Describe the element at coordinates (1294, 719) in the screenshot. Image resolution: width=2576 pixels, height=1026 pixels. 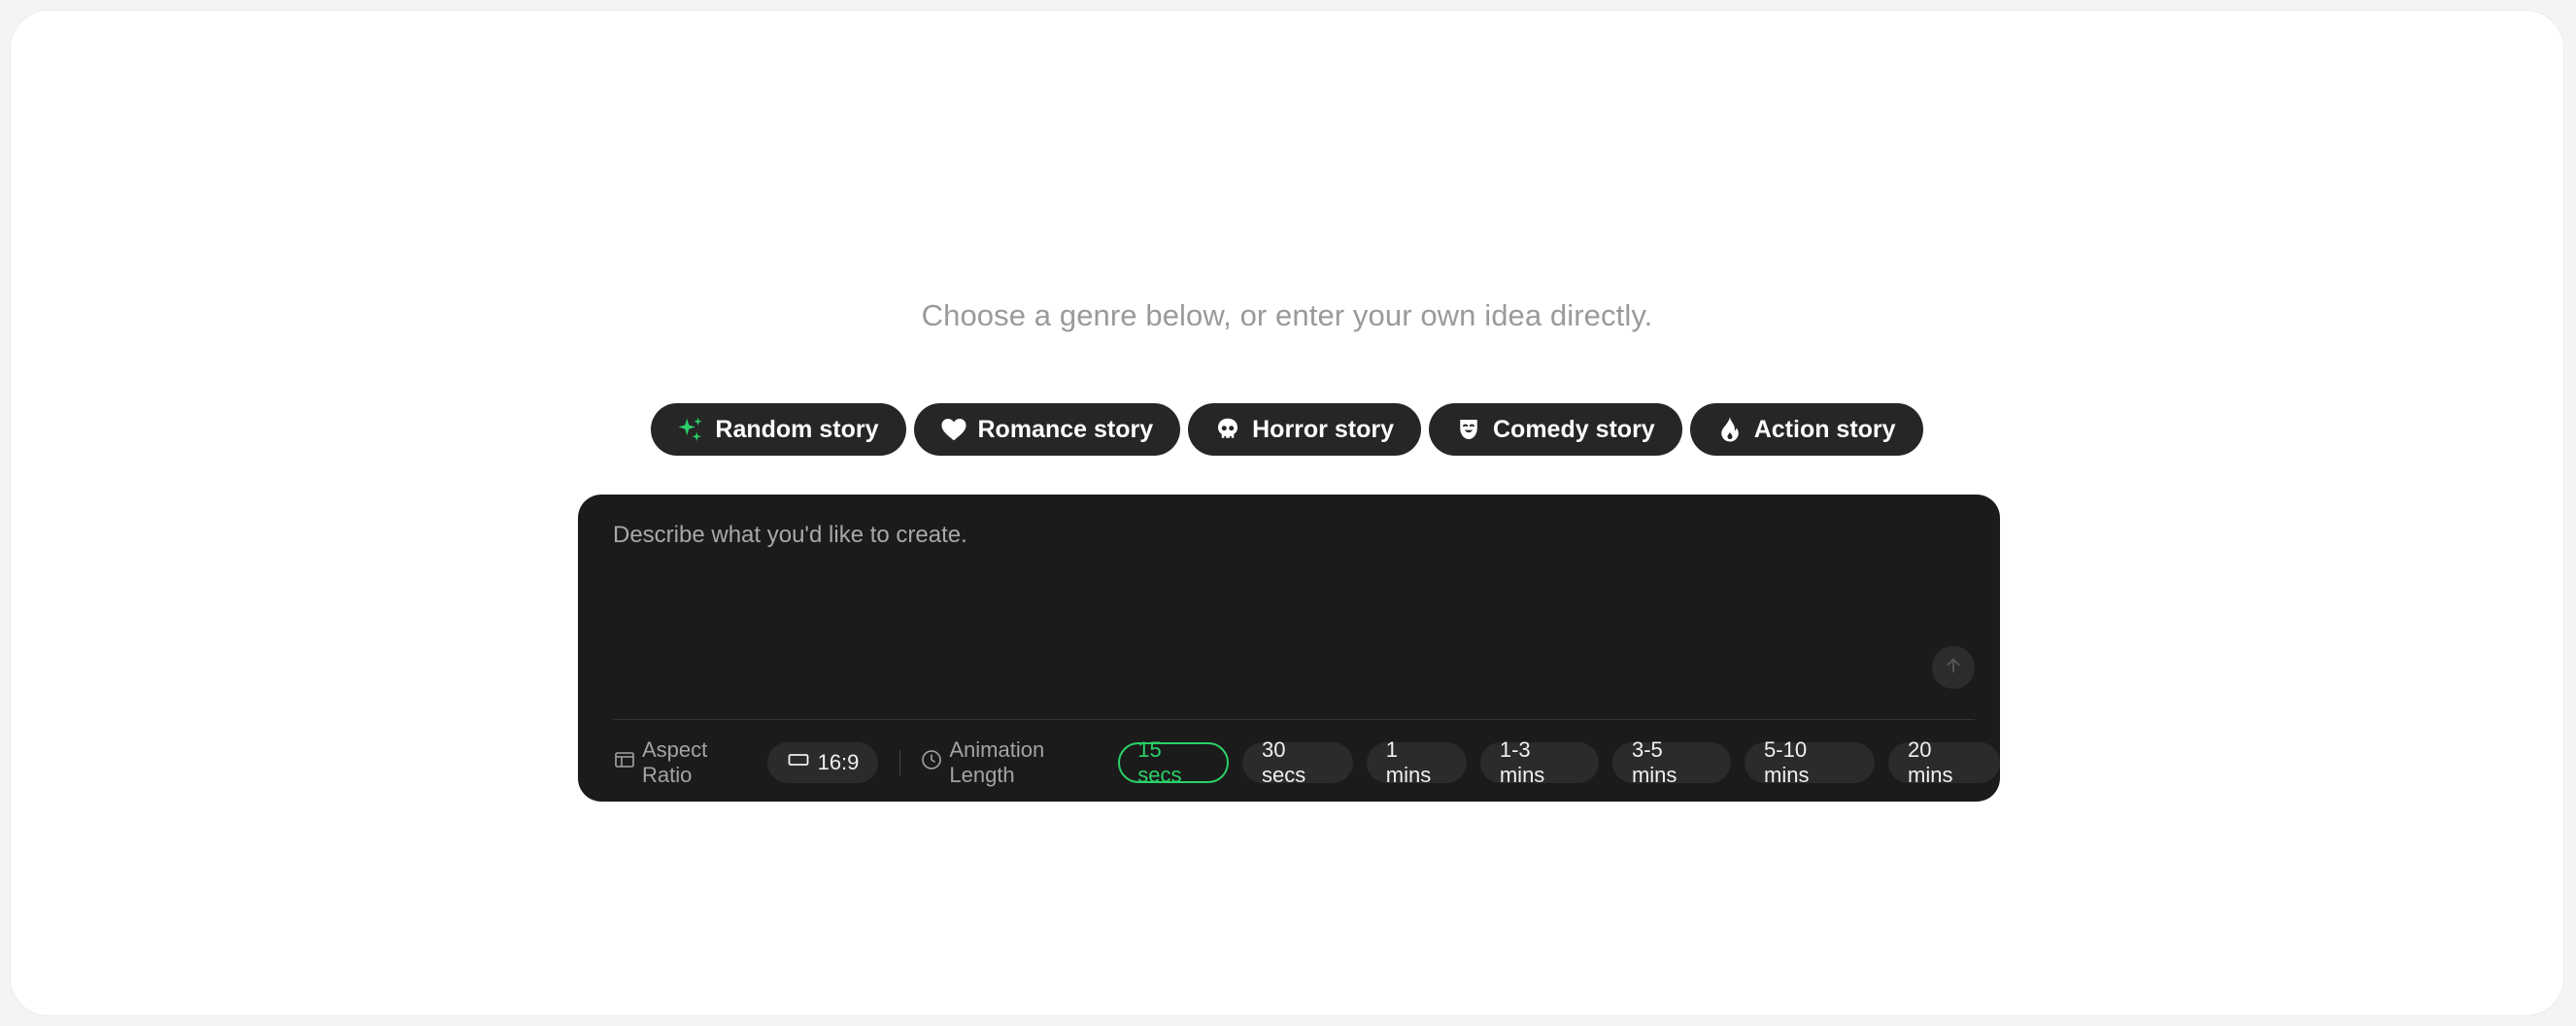
I see `composer-divider` at that location.